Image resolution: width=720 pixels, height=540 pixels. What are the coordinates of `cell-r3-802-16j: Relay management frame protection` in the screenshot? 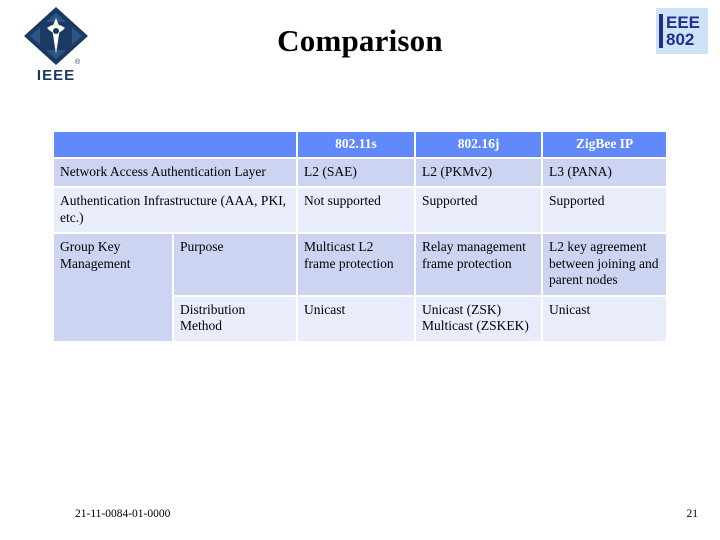 It's located at (478, 264).